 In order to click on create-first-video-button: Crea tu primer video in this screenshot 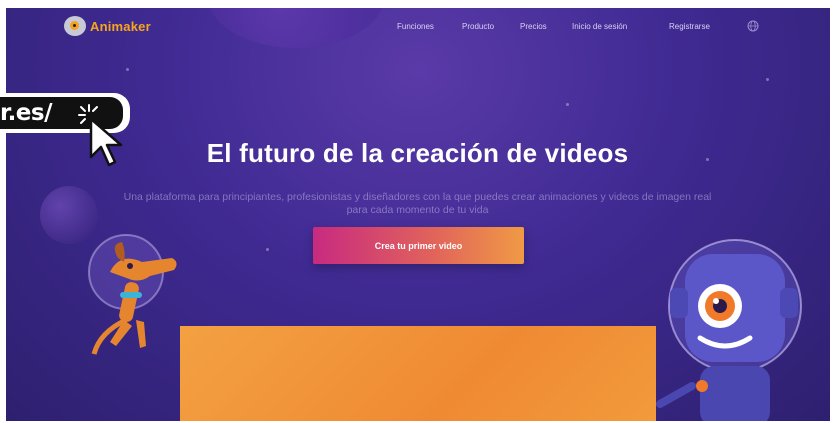, I will do `click(418, 245)`.